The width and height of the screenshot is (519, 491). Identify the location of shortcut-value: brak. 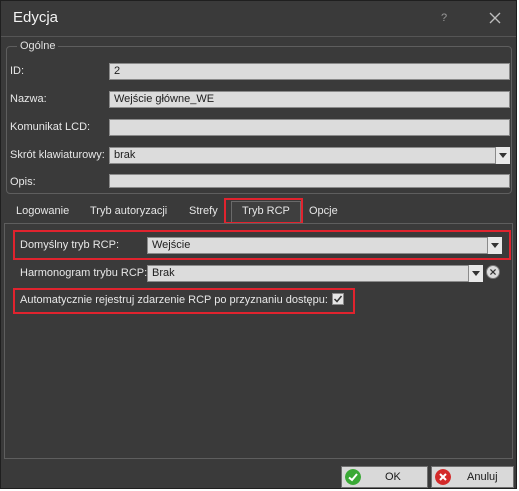
(125, 155).